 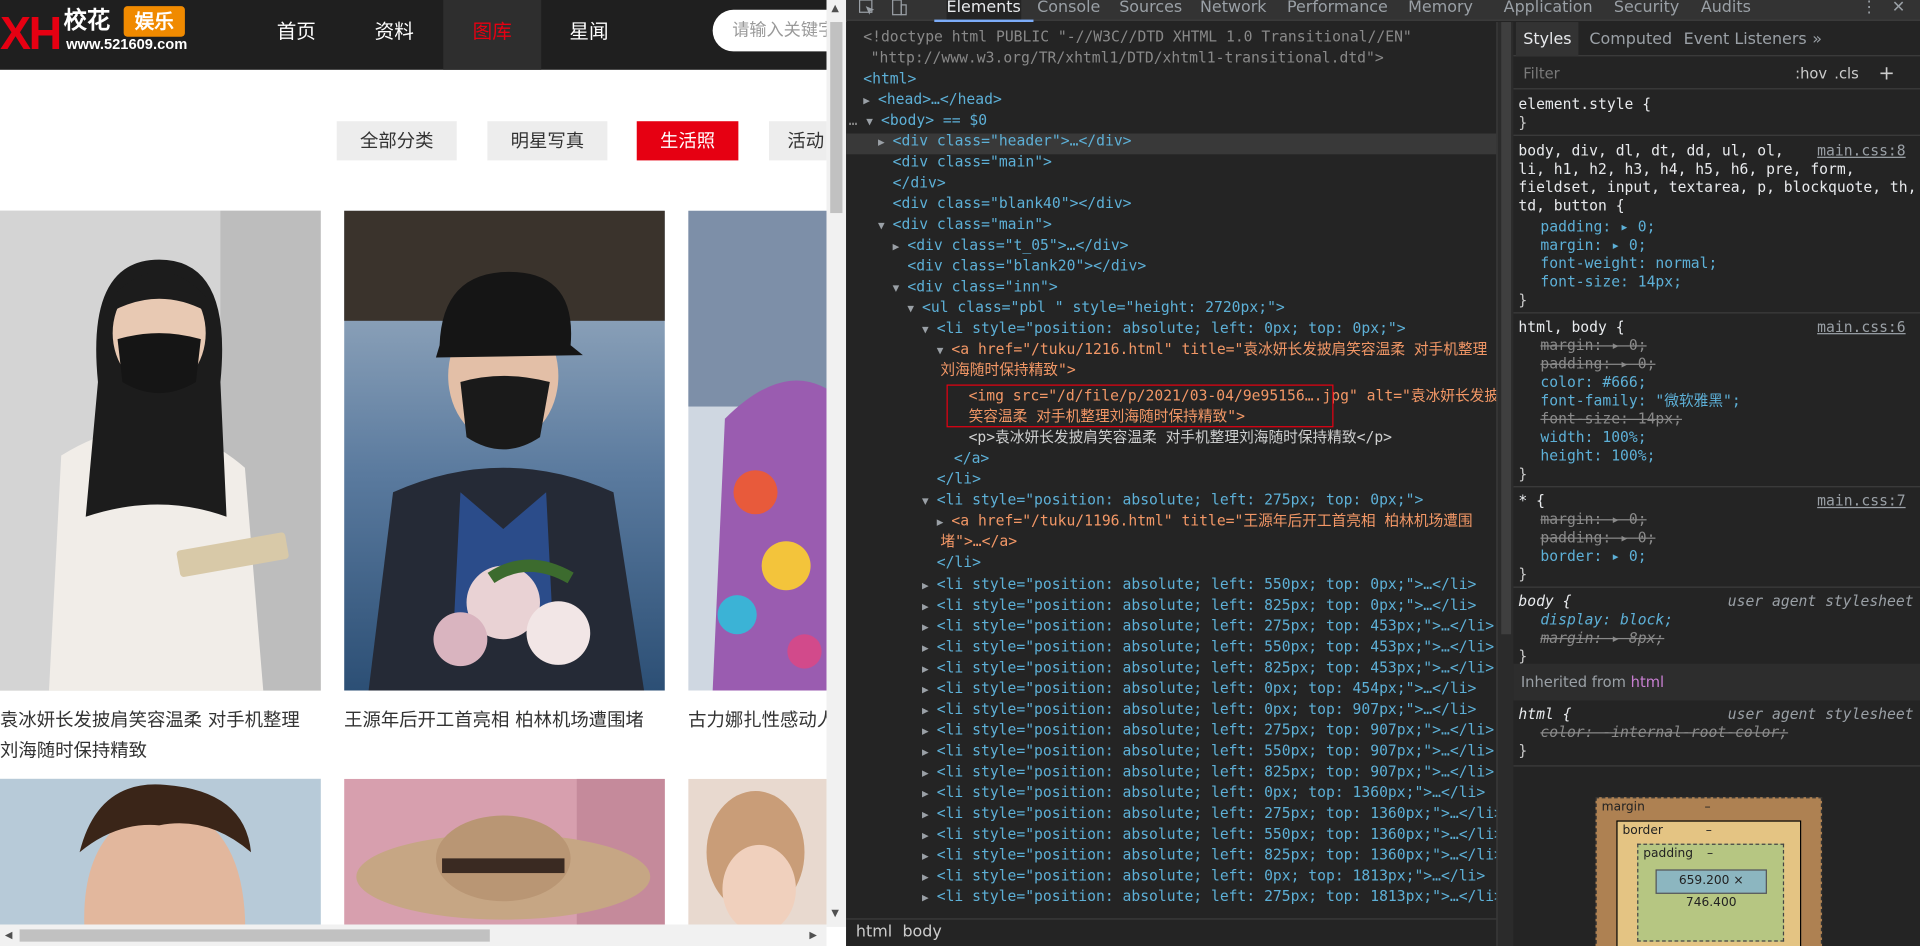 I want to click on category-events: 活动, so click(x=797, y=141).